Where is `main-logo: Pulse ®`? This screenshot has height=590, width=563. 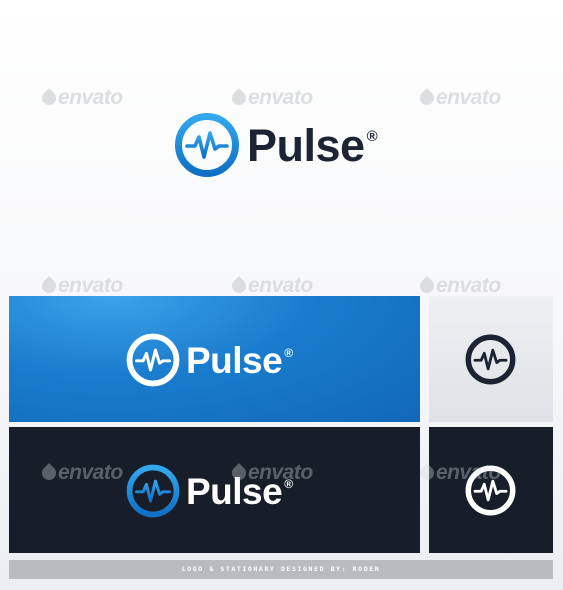
main-logo: Pulse ® is located at coordinates (275, 145).